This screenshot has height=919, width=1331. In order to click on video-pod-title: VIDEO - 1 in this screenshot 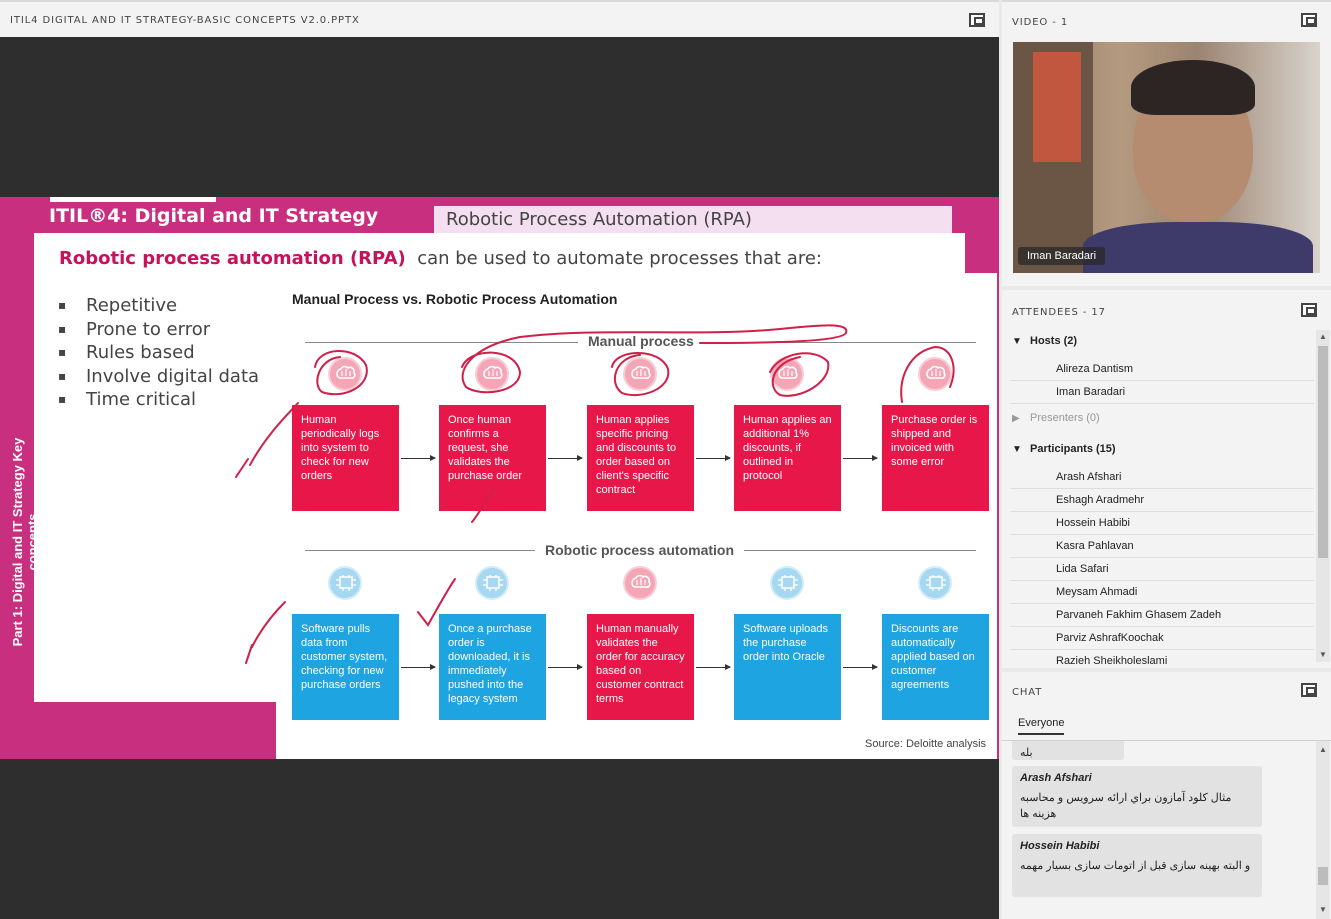, I will do `click(1040, 22)`.